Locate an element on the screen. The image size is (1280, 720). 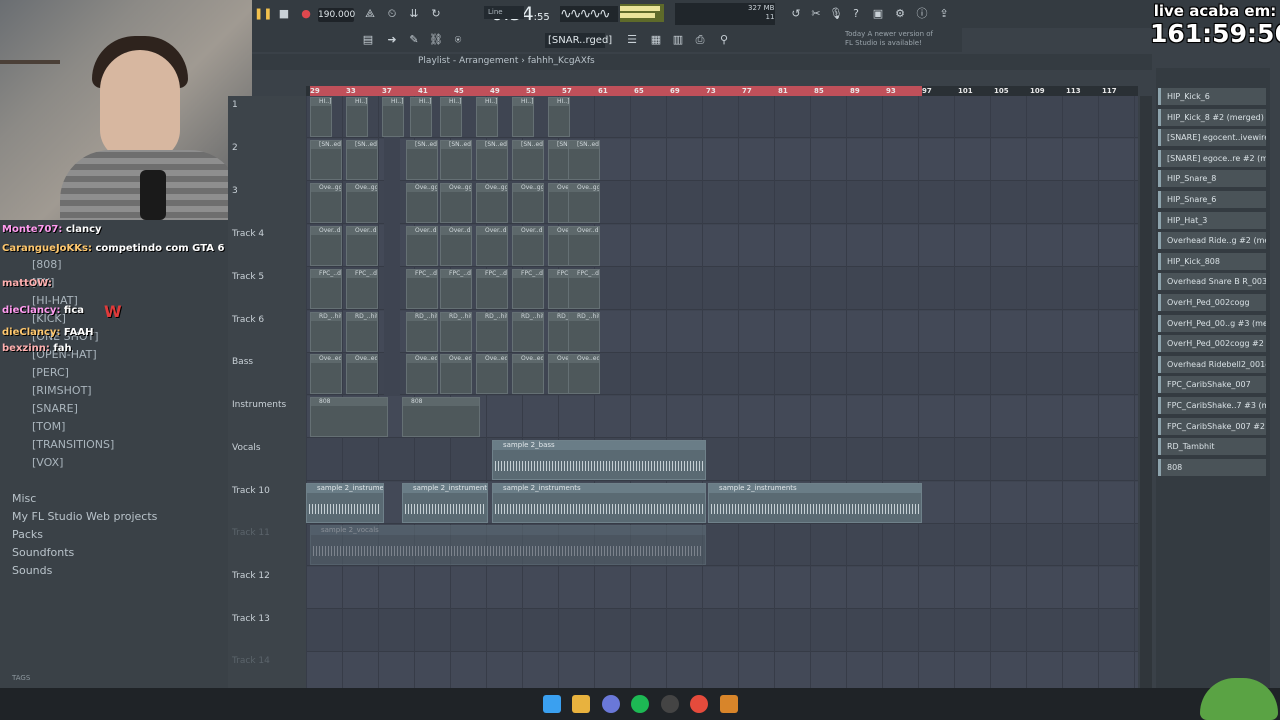
channel-item: HIP_Snare_8 is located at coordinates (1212, 179).